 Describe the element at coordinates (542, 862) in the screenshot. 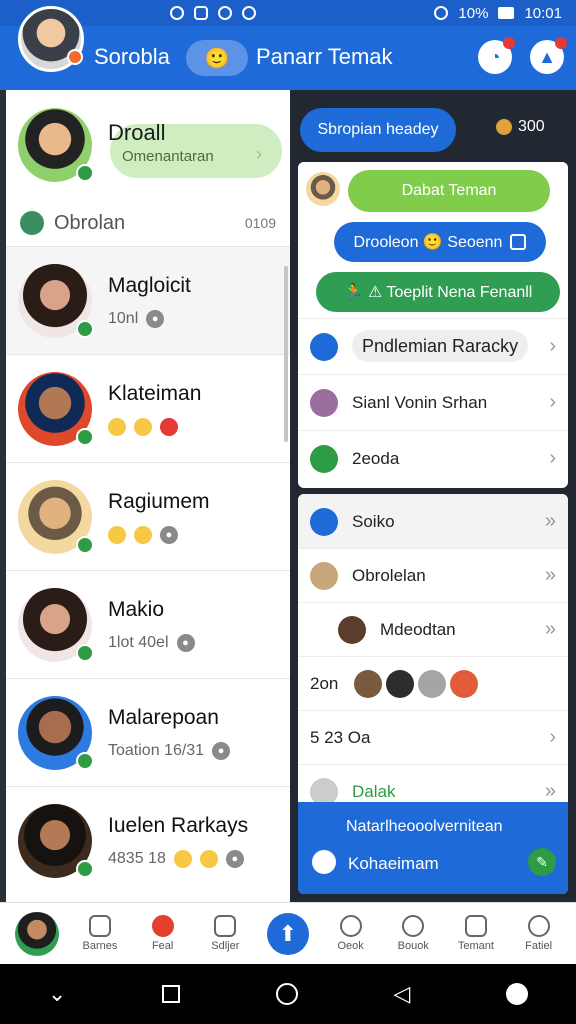

I see `edit-icon: ✎` at that location.